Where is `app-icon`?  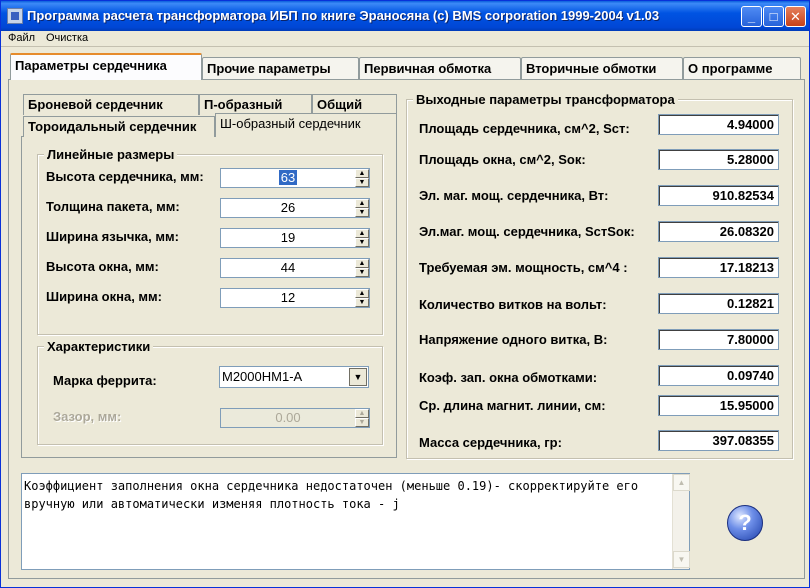
app-icon is located at coordinates (15, 16).